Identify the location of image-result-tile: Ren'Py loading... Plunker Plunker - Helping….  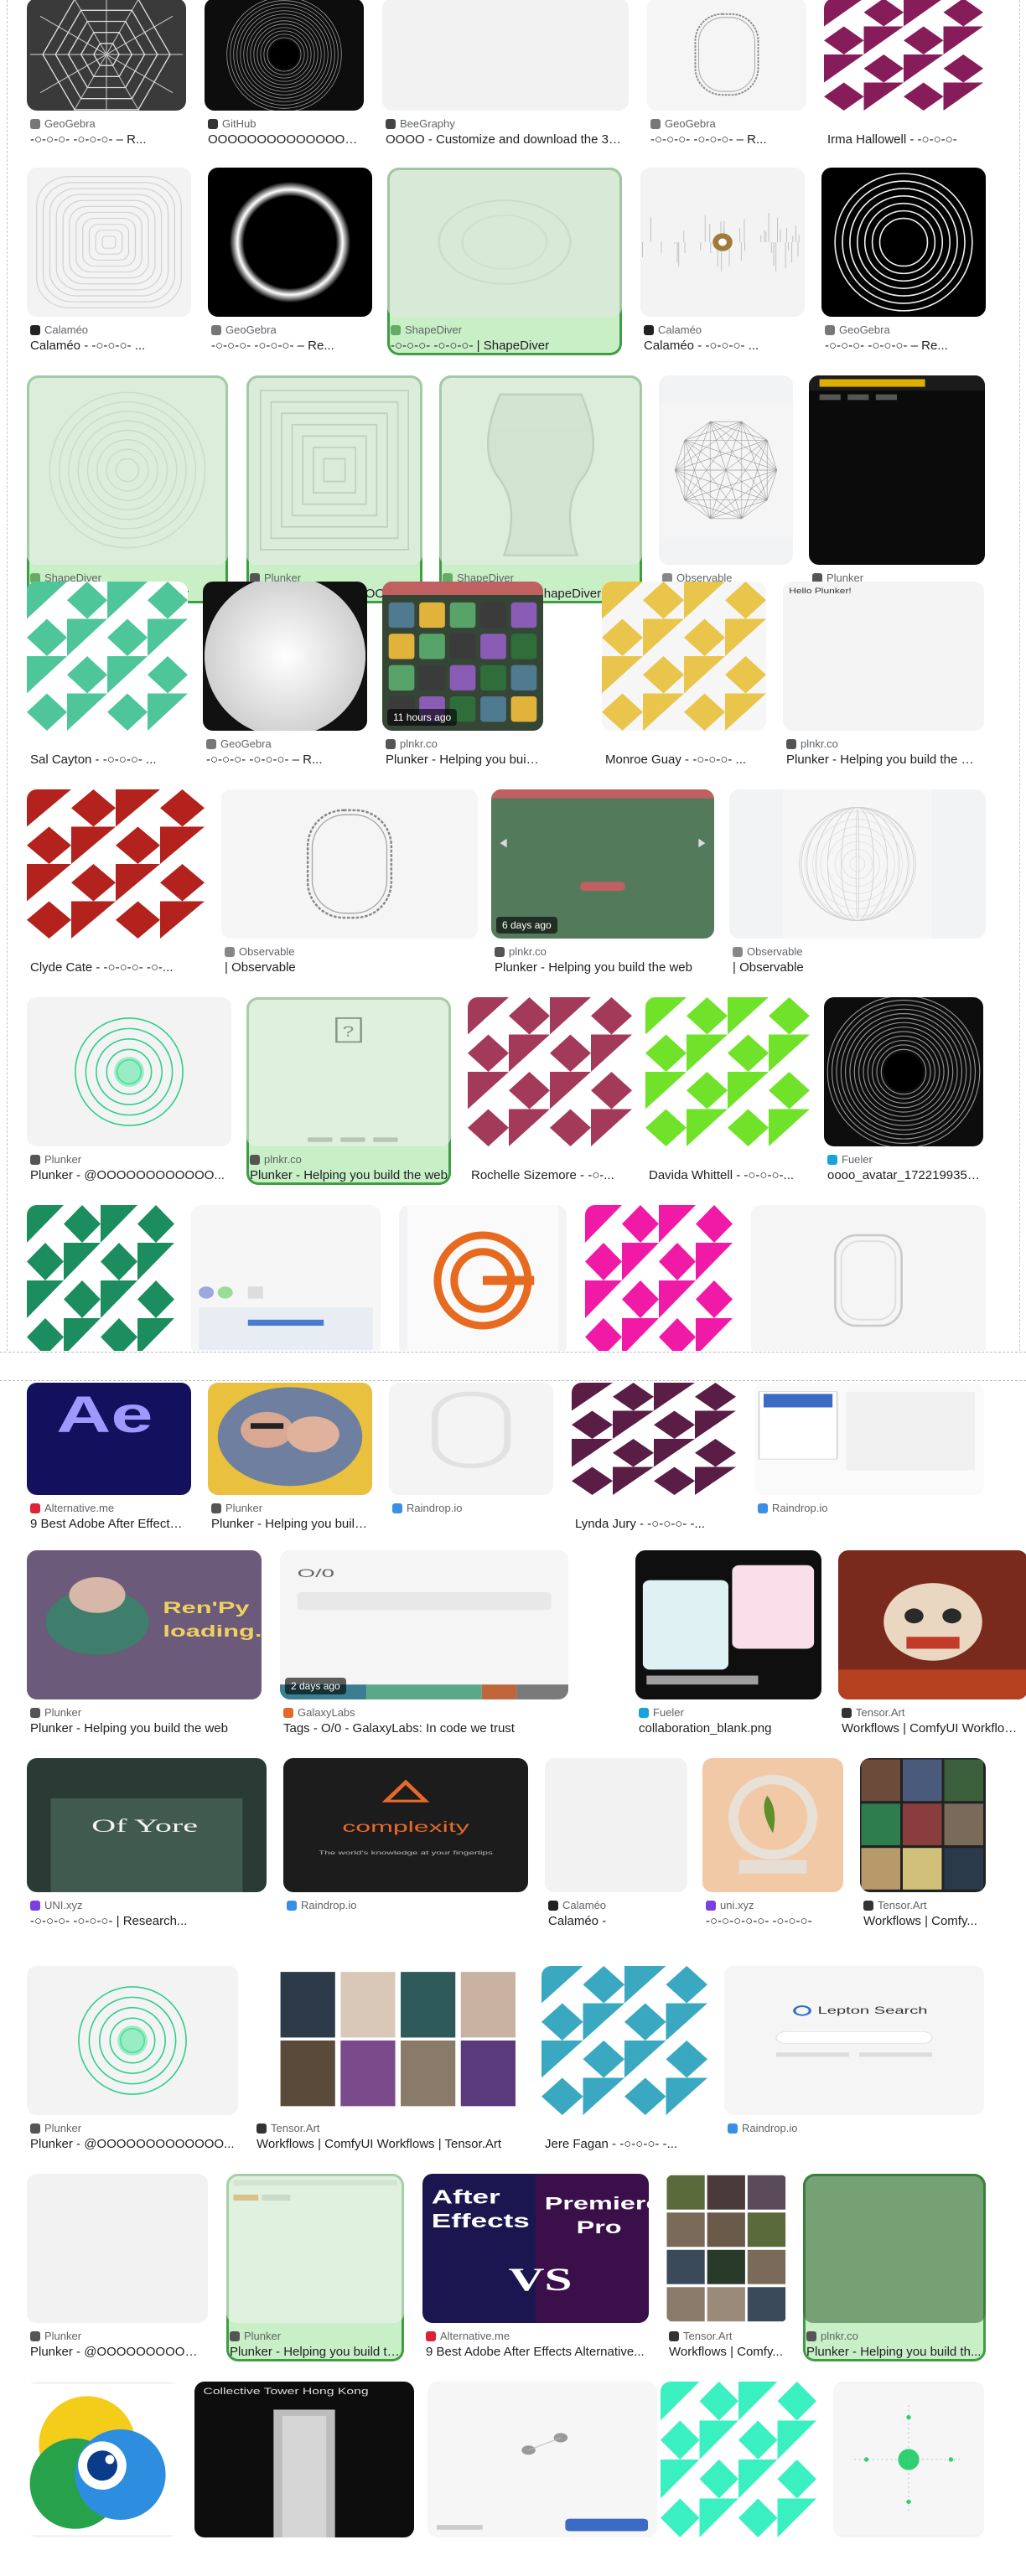
(144, 1644).